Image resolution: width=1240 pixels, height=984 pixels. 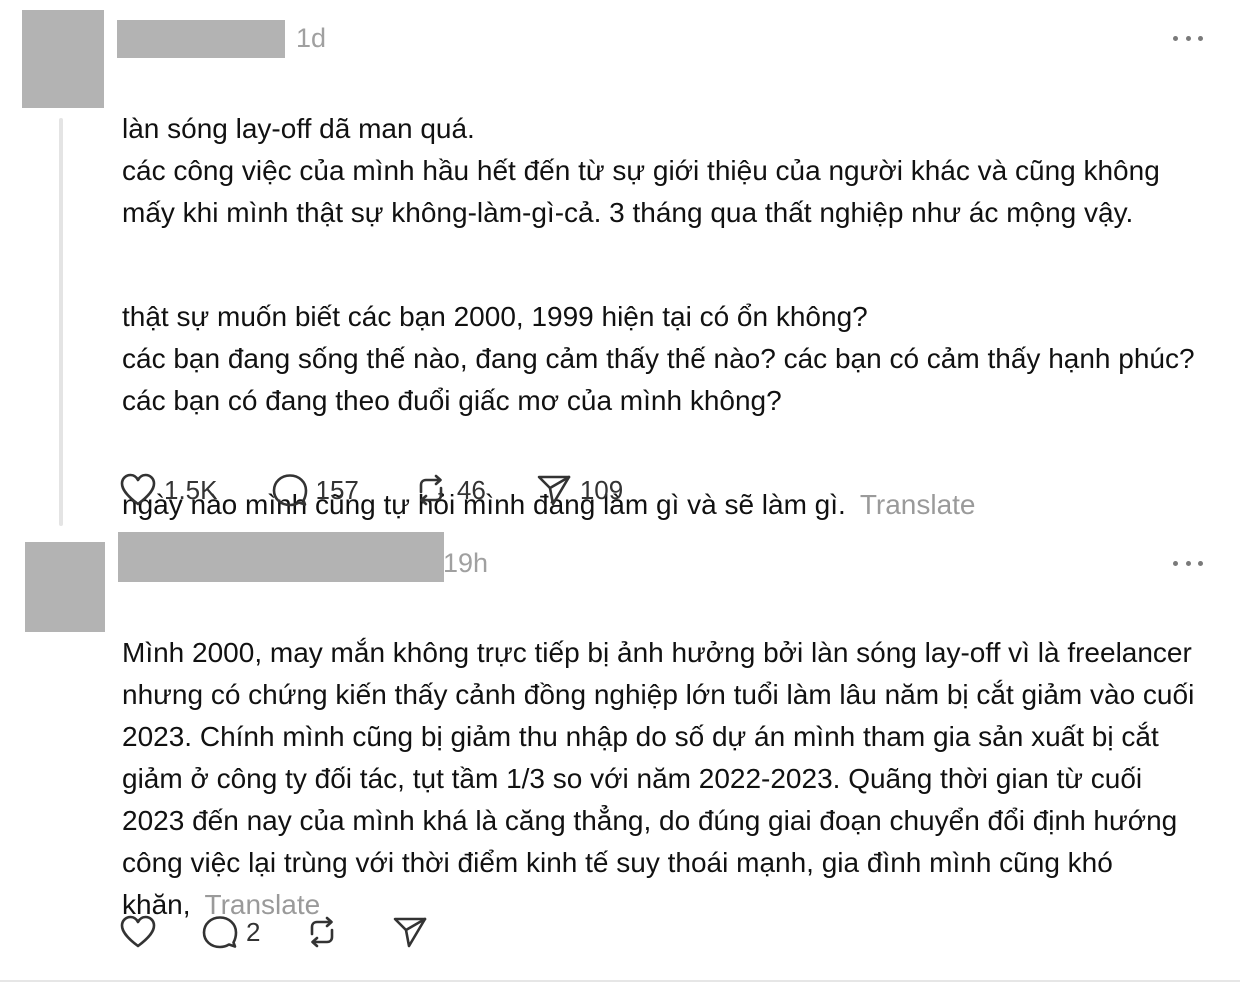 I want to click on post-time: 19h, so click(x=466, y=563).